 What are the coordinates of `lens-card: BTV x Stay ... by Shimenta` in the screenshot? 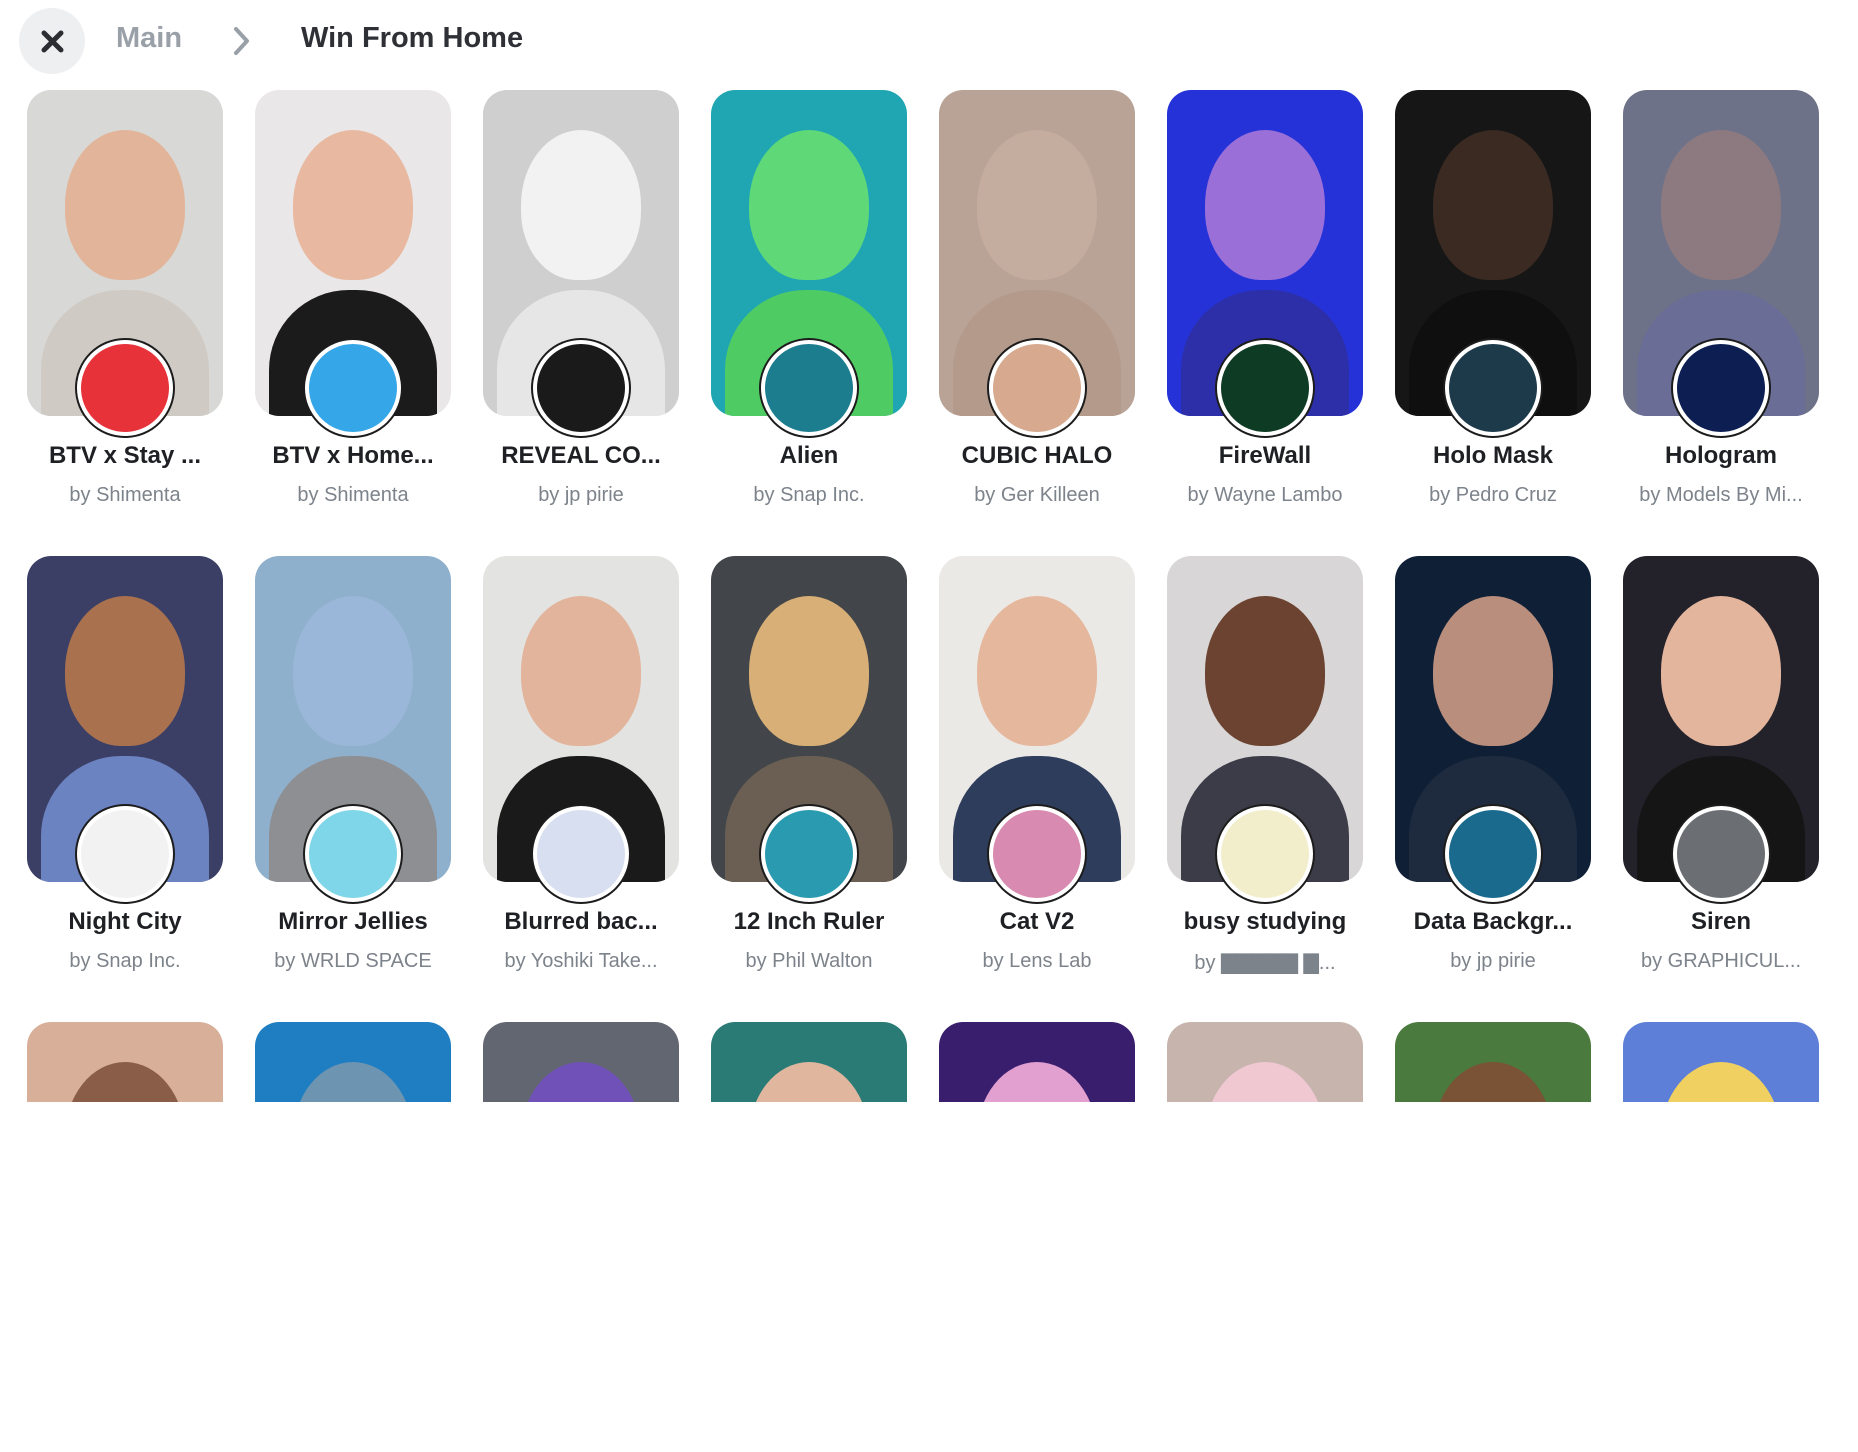 It's located at (125, 305).